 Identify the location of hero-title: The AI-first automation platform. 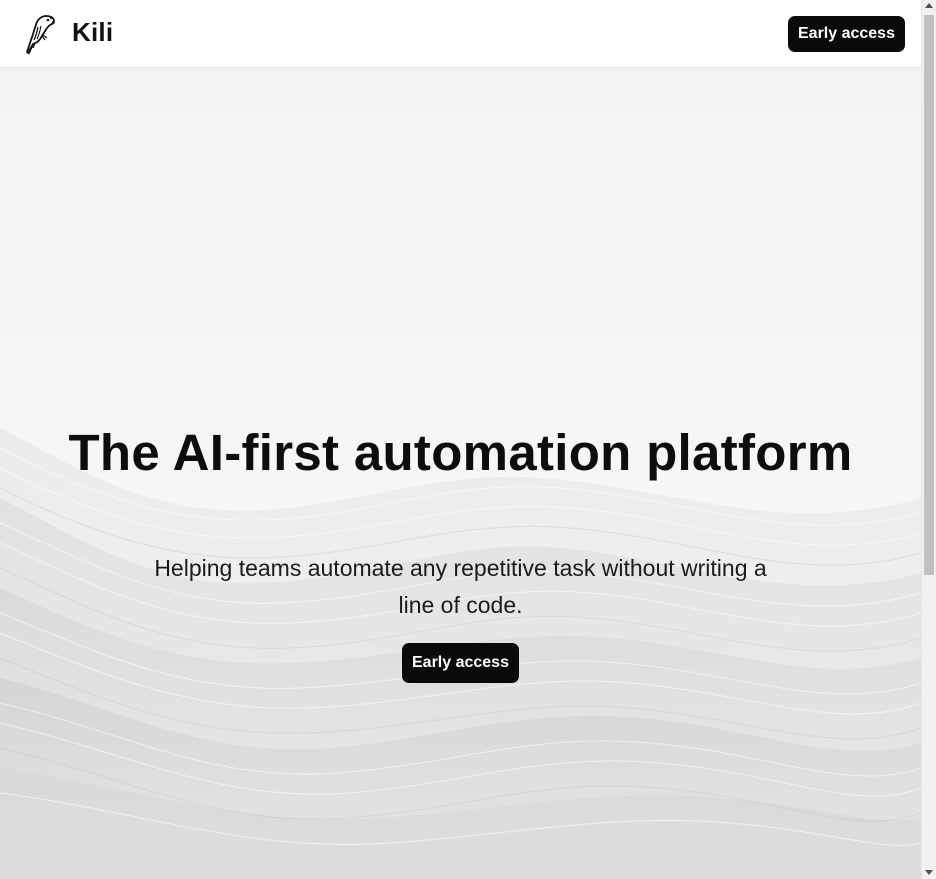
(460, 452).